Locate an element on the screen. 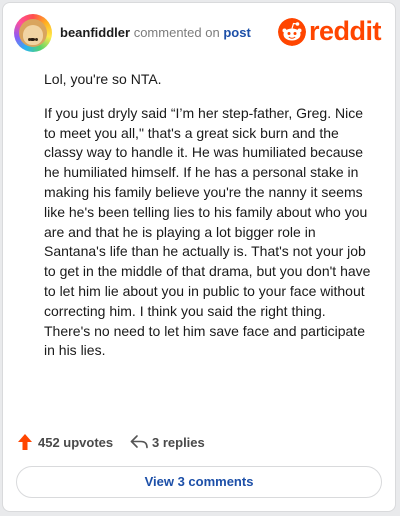 The image size is (400, 516). upvote-arrow-icon is located at coordinates (25, 442).